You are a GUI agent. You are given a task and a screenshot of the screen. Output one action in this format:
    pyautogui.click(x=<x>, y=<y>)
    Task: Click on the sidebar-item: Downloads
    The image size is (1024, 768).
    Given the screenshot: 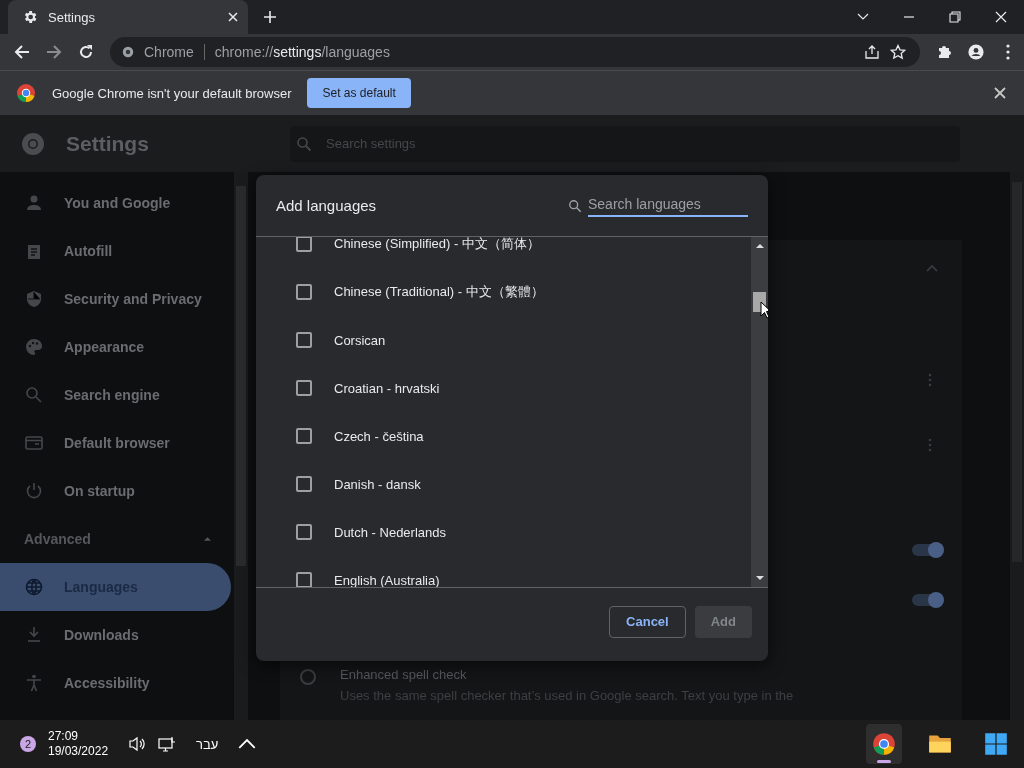 What is the action you would take?
    pyautogui.click(x=115, y=635)
    